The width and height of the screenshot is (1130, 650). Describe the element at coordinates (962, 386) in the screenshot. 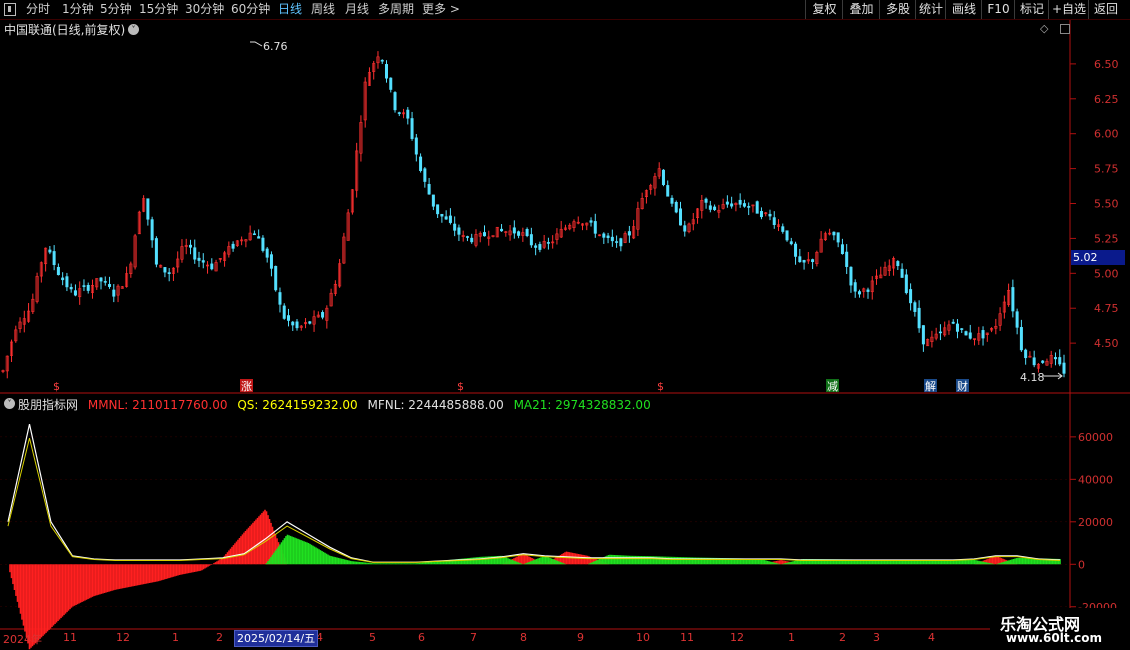

I see `event-marker-finance: 财` at that location.